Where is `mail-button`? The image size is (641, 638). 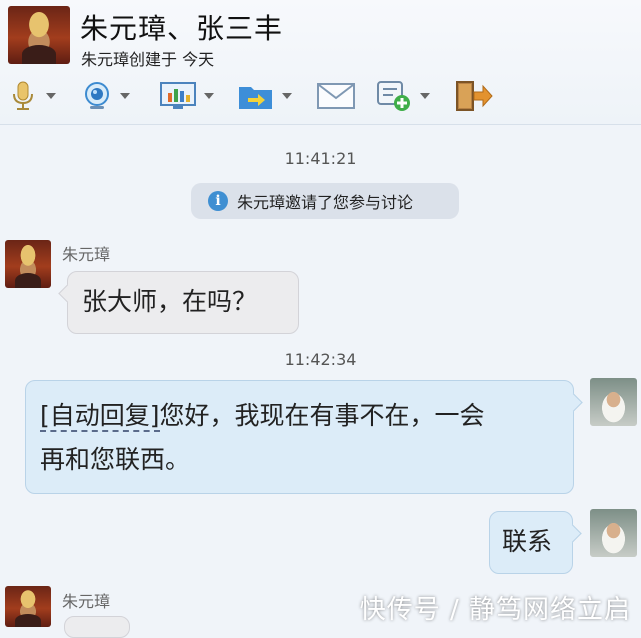
mail-button is located at coordinates (336, 96).